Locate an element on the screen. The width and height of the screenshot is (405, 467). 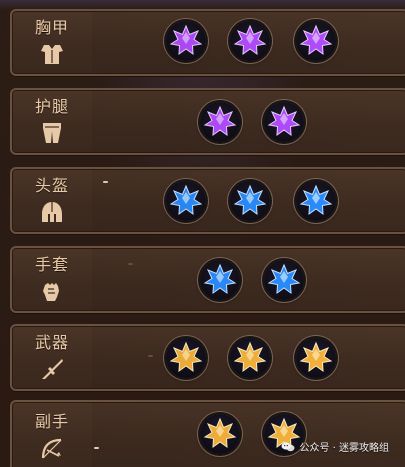
slot-row-legs: 护腿 is located at coordinates (207, 121).